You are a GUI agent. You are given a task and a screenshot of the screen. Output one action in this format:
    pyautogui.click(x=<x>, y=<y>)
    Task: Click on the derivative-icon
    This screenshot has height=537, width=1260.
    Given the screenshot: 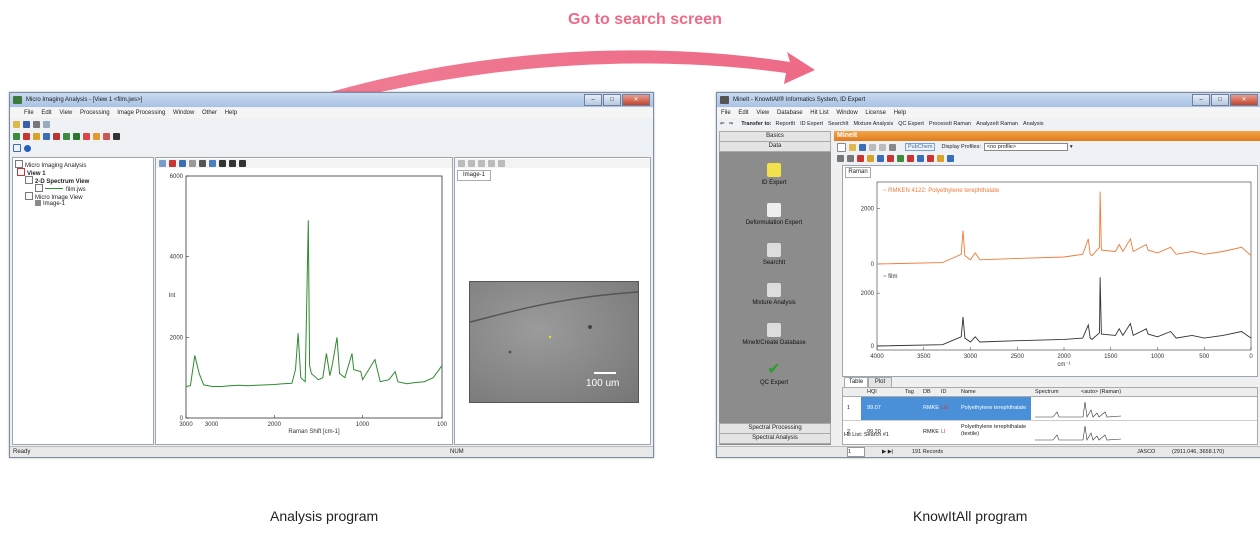 What is the action you would take?
    pyautogui.click(x=46, y=136)
    